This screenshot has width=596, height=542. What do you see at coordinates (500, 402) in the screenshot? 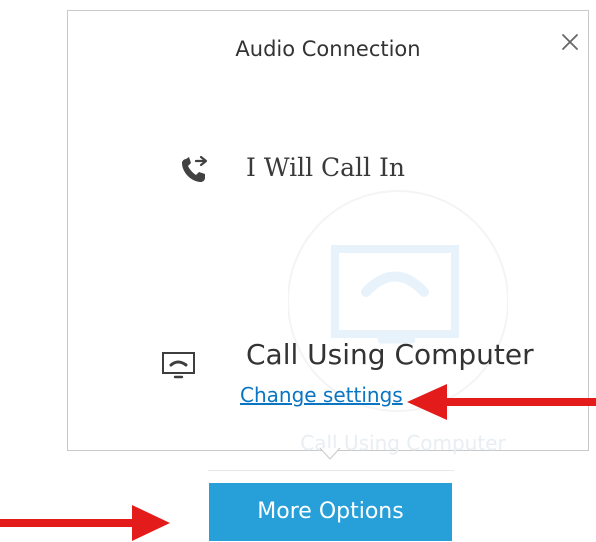
I see `red-arrow-right` at bounding box center [500, 402].